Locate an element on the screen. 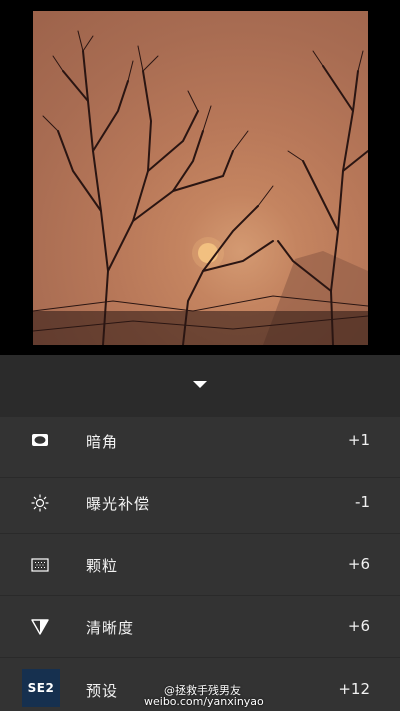  exposure-icon is located at coordinates (40, 503).